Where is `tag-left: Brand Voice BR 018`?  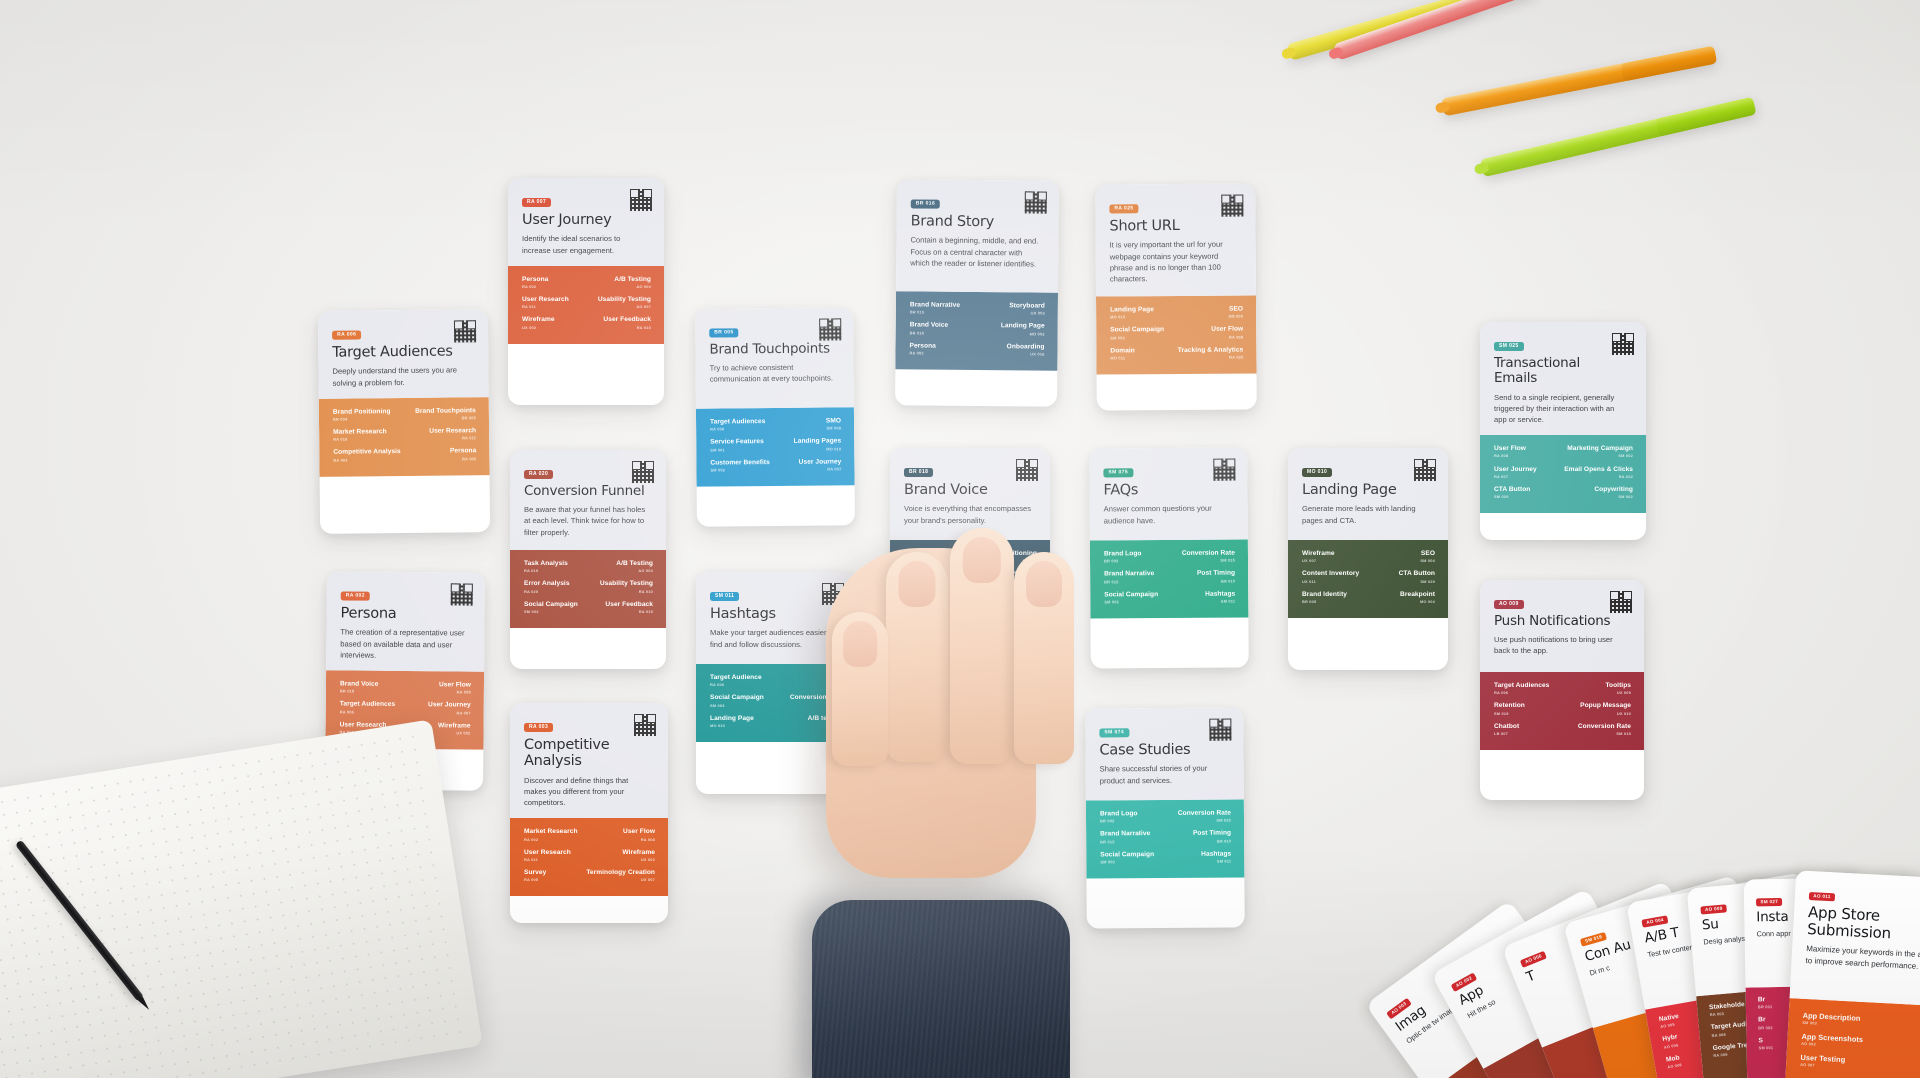 tag-left: Brand Voice BR 018 is located at coordinates (929, 329).